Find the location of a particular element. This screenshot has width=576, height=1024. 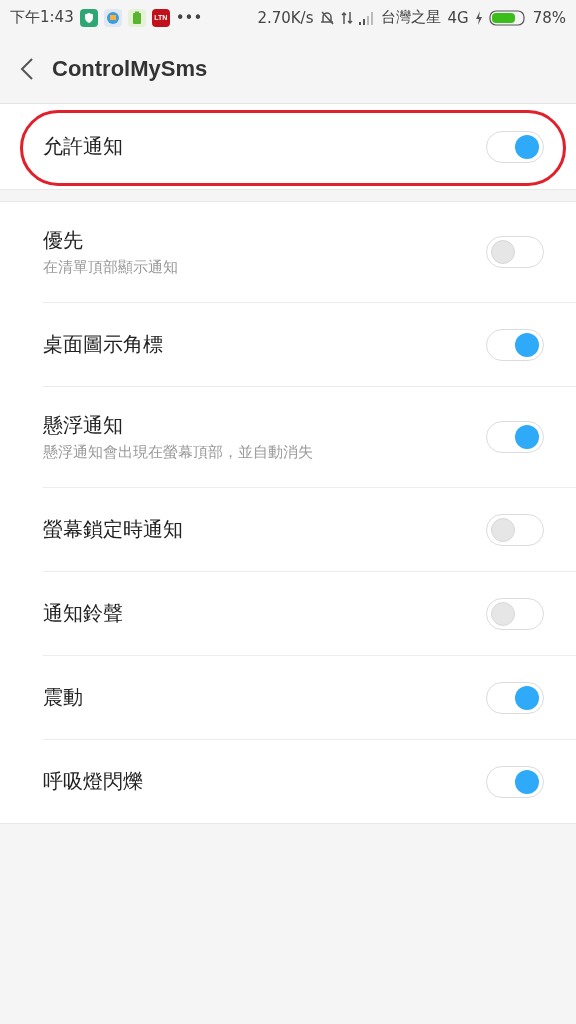

signal-icon is located at coordinates (367, 17).